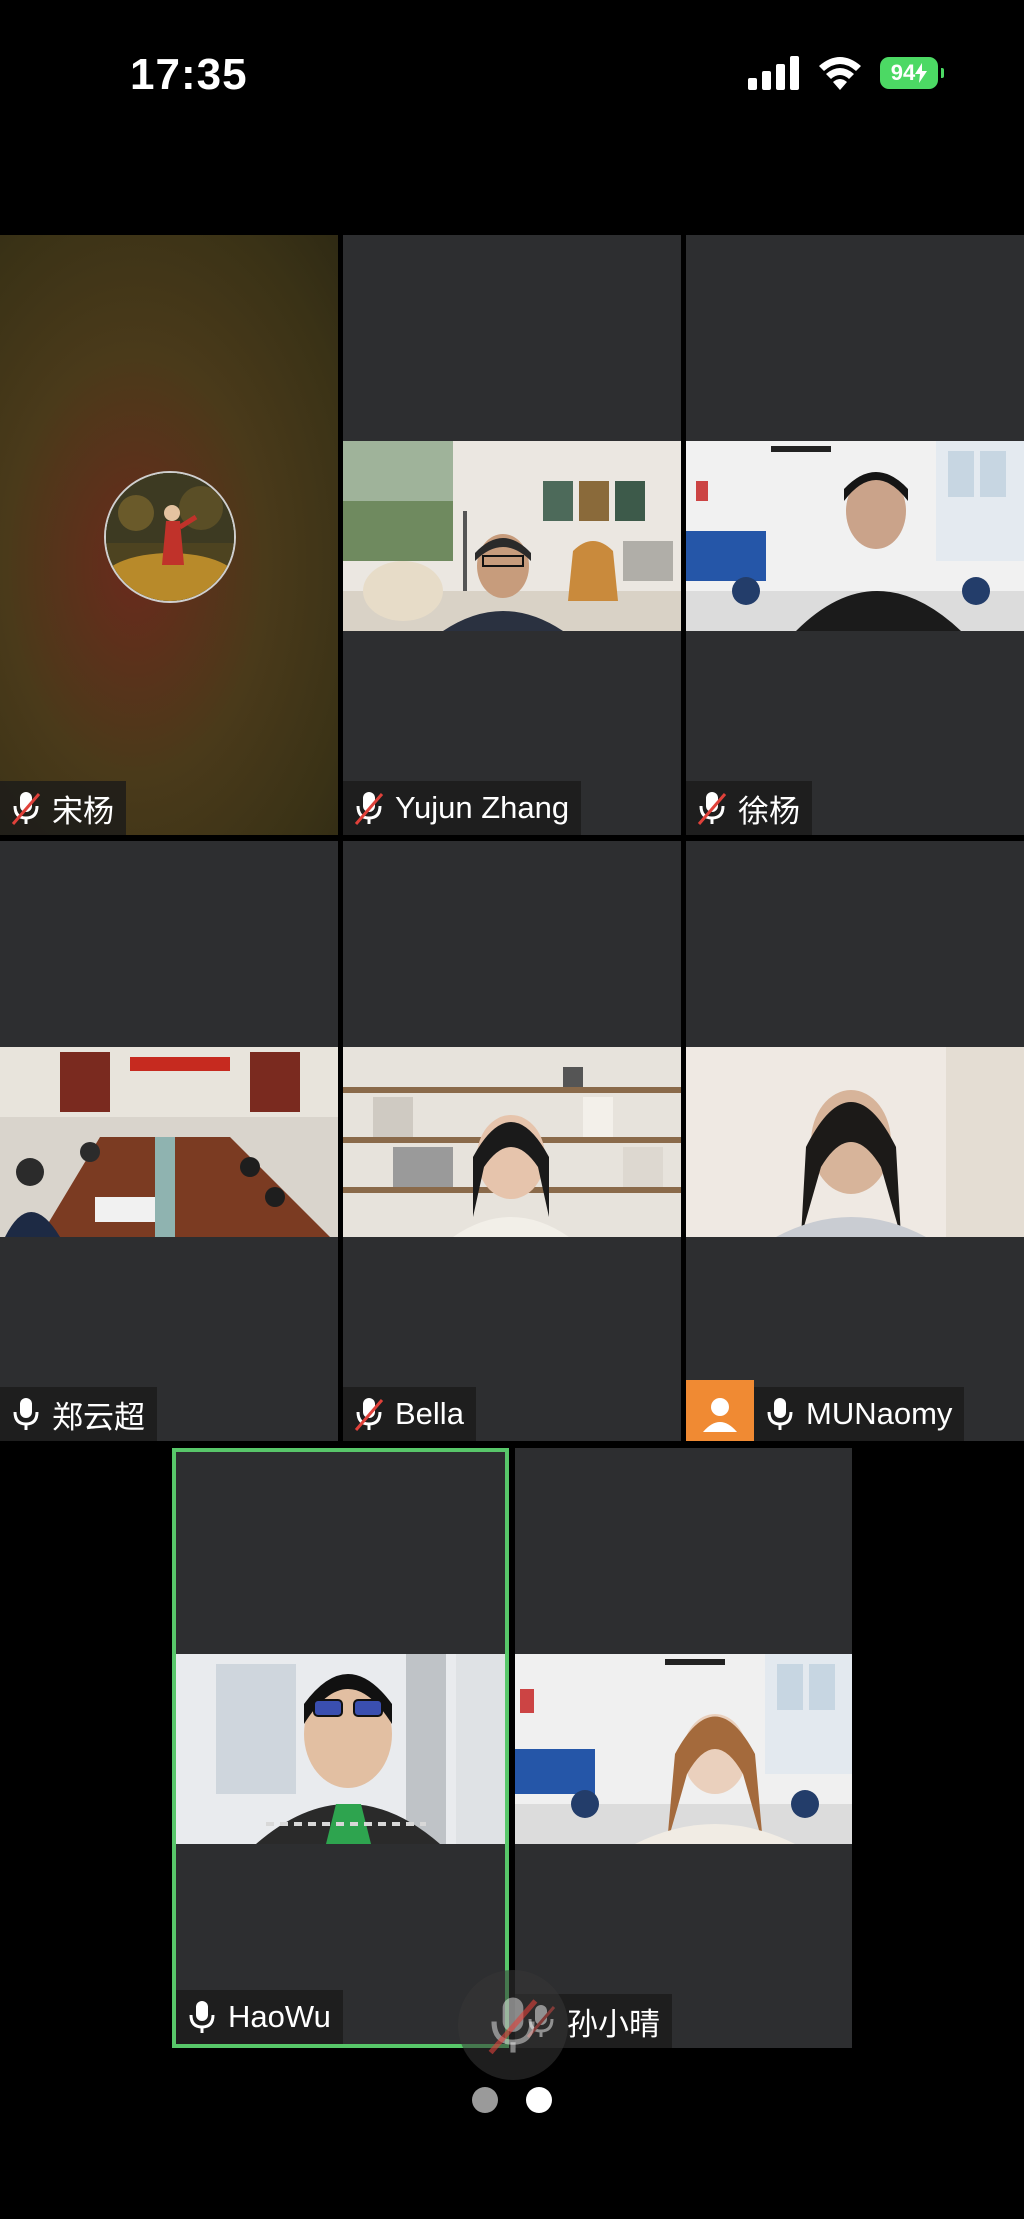 This screenshot has width=1024, height=2219. I want to click on participant-tile: 徐杨, so click(855, 535).